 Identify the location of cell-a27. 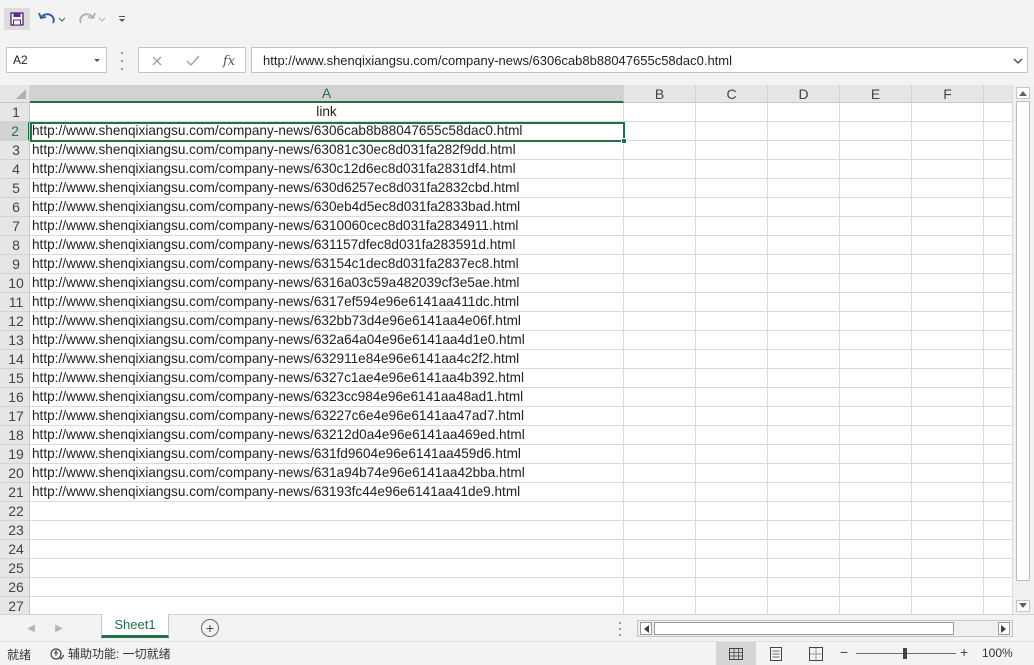
(327, 605).